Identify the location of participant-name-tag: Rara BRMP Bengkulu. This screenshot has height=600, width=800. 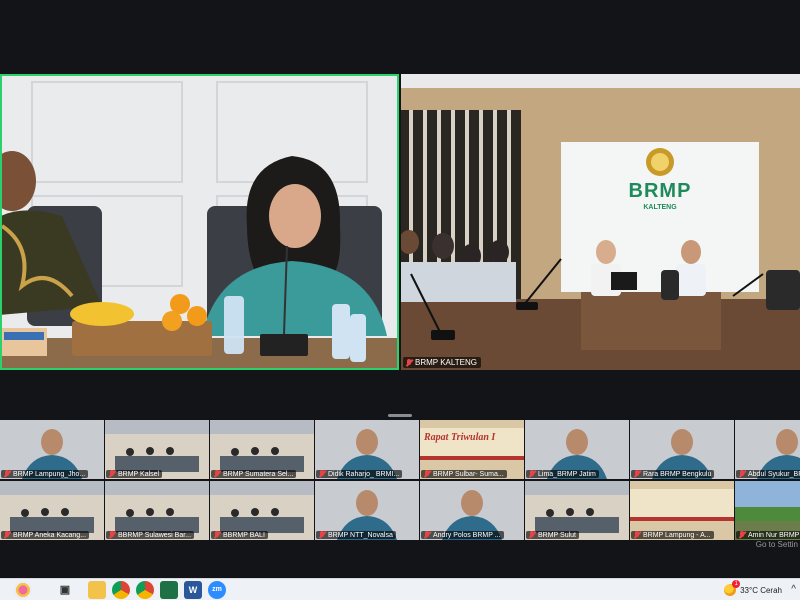
(673, 474).